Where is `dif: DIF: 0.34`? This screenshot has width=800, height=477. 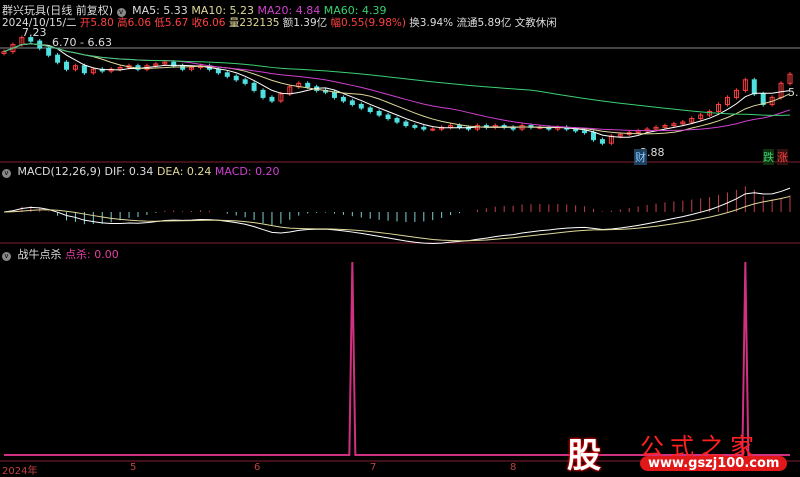 dif: DIF: 0.34 is located at coordinates (129, 171).